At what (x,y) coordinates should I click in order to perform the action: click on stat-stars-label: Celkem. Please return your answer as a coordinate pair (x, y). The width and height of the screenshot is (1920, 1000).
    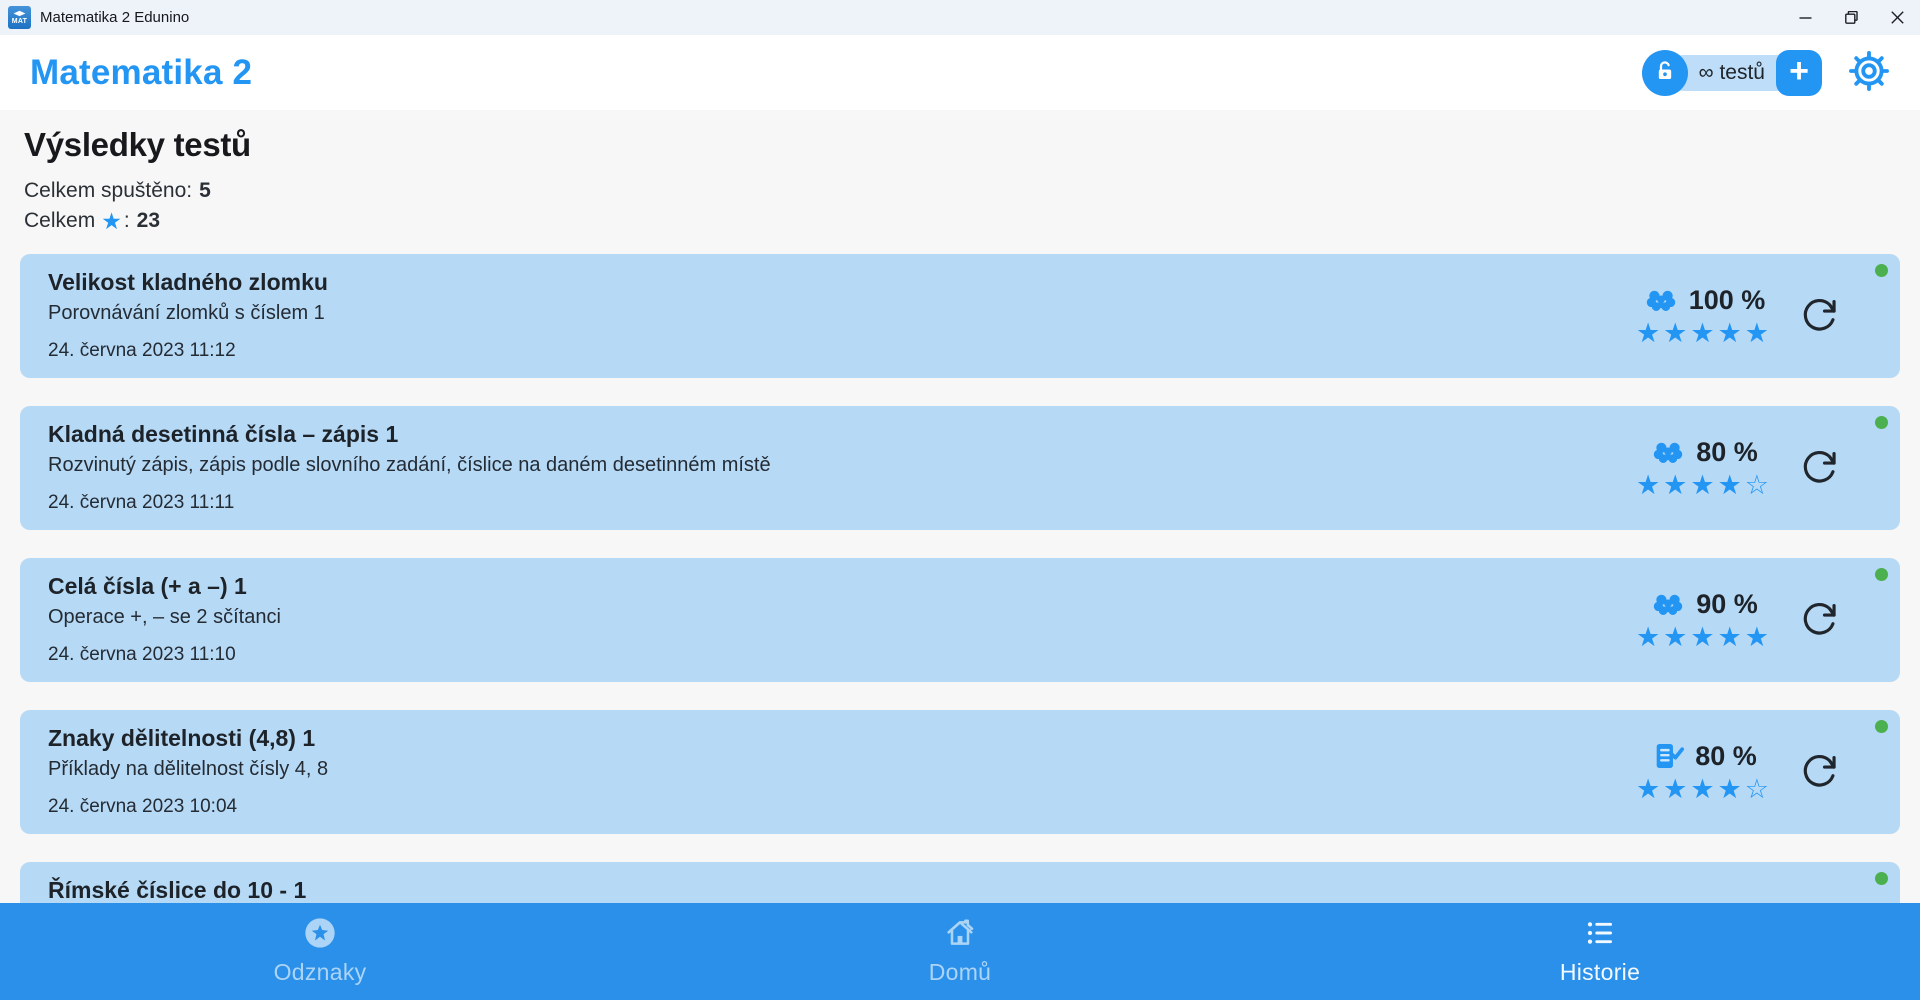
    Looking at the image, I should click on (60, 220).